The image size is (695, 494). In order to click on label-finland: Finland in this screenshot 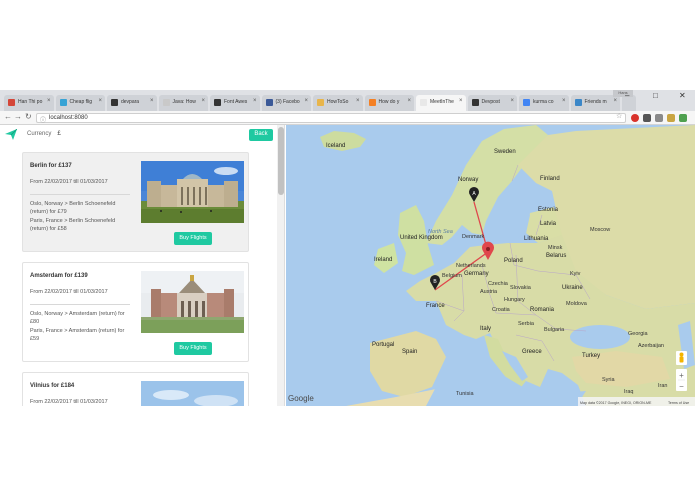, I will do `click(550, 179)`.